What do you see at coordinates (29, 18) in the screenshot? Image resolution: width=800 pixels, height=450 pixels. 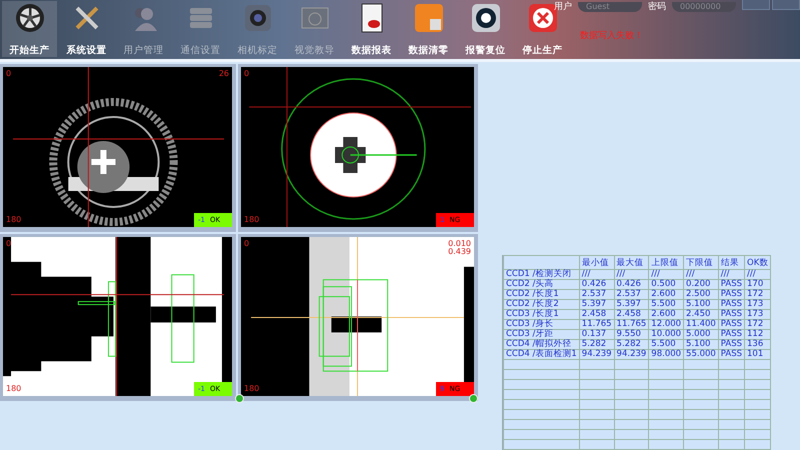 I see `wheel-icon` at bounding box center [29, 18].